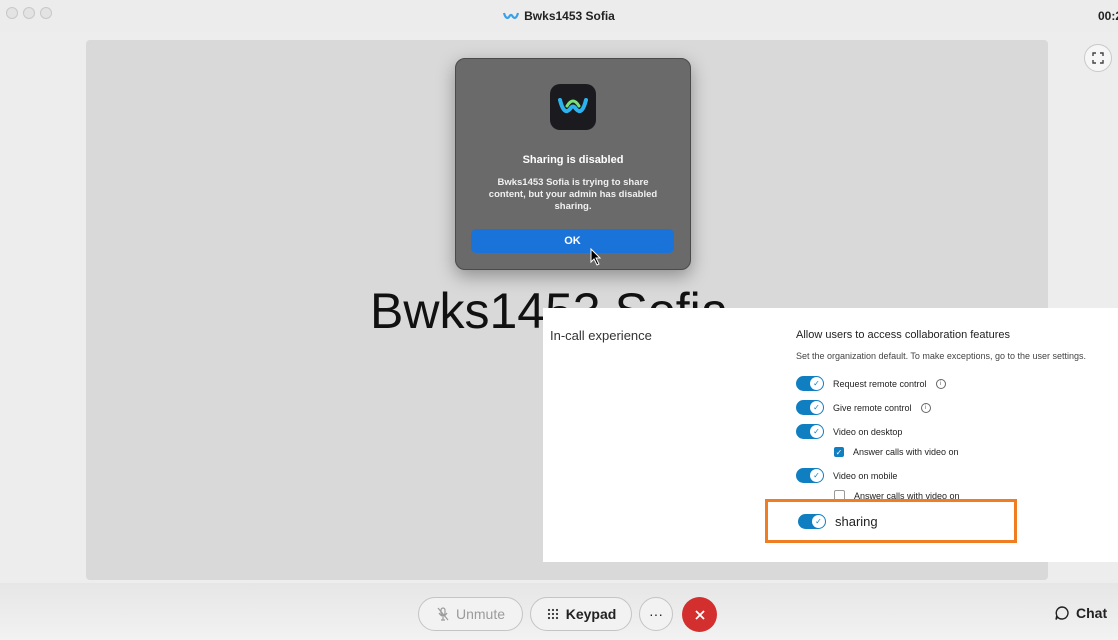 This screenshot has height=640, width=1118. I want to click on setting-label: Video on mobile, so click(865, 475).